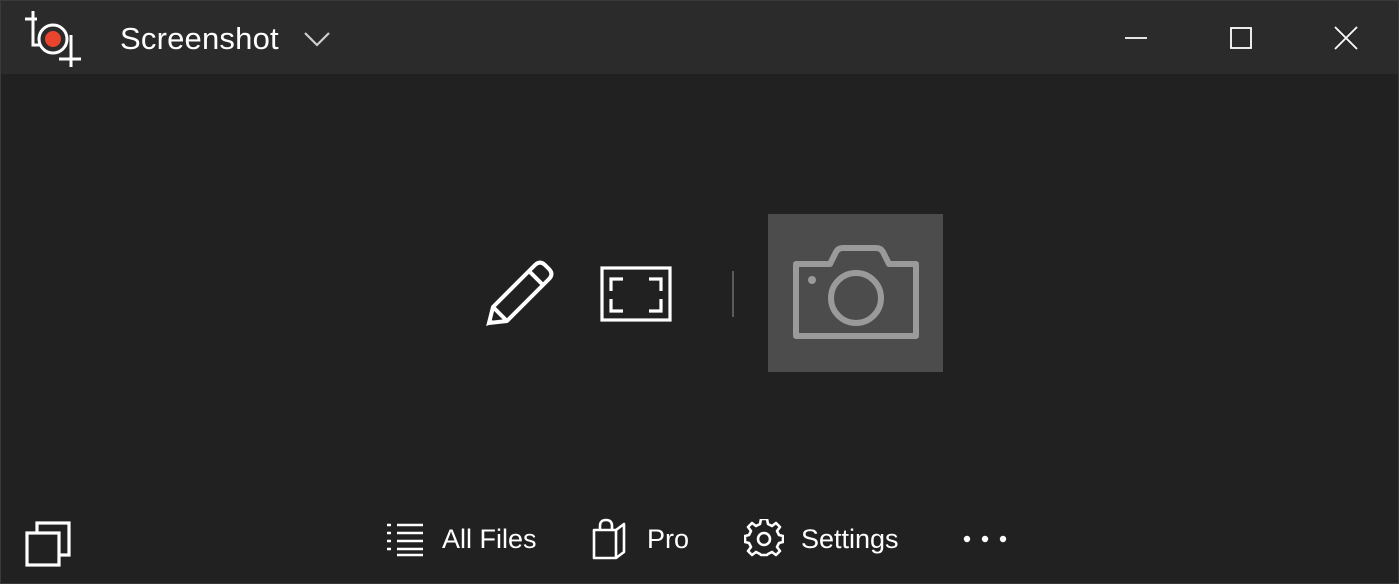 The image size is (1399, 584). I want to click on settings-button: Settings, so click(821, 539).